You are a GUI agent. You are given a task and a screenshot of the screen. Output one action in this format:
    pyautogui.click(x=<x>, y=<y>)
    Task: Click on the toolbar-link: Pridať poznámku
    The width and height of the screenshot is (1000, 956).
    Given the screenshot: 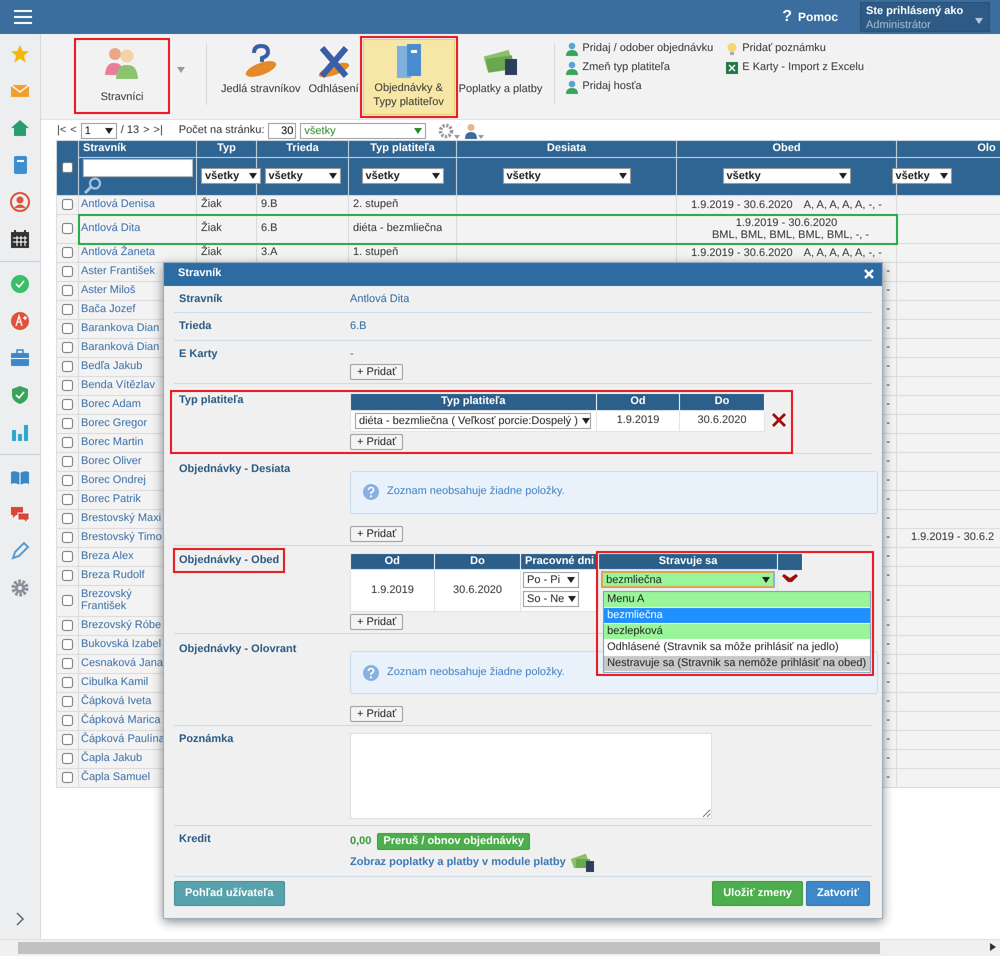 What is the action you would take?
    pyautogui.click(x=794, y=48)
    